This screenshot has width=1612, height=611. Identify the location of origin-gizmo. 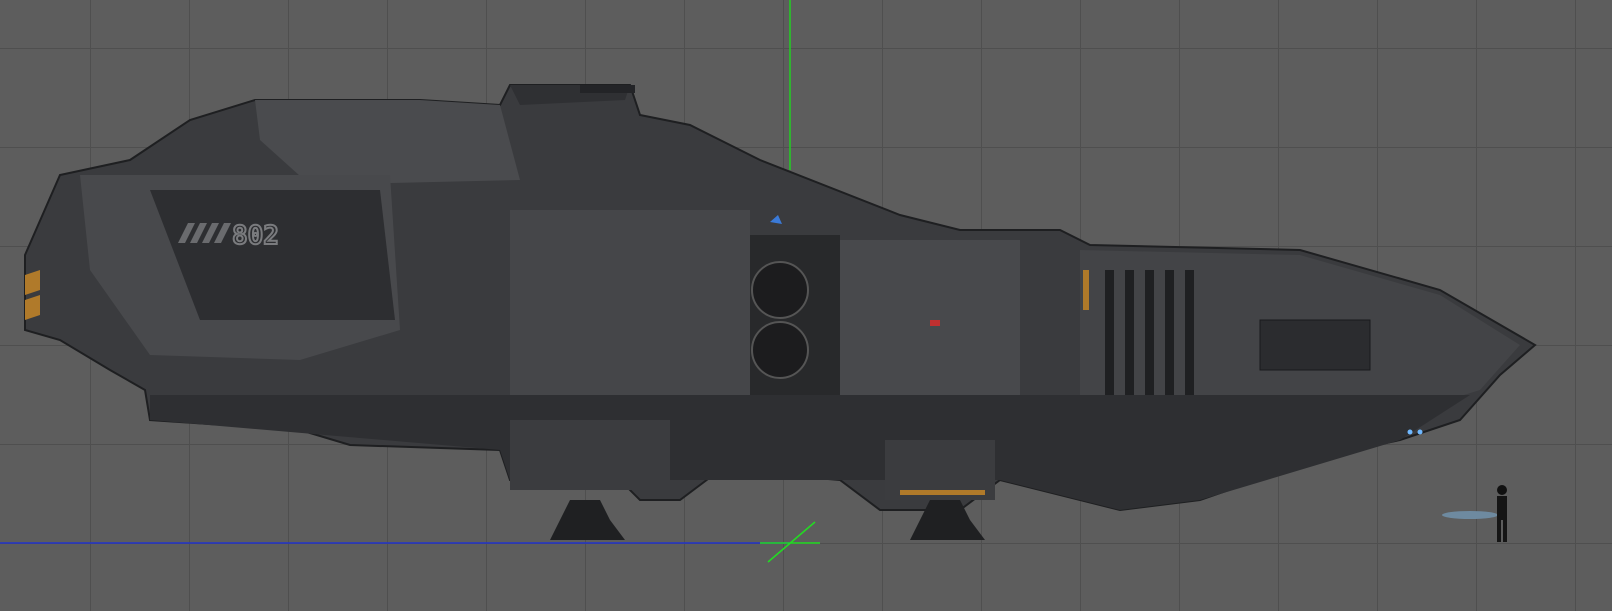
(790, 542).